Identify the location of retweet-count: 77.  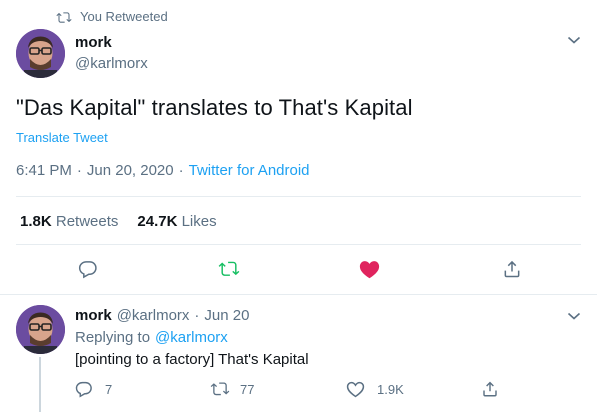
(247, 389).